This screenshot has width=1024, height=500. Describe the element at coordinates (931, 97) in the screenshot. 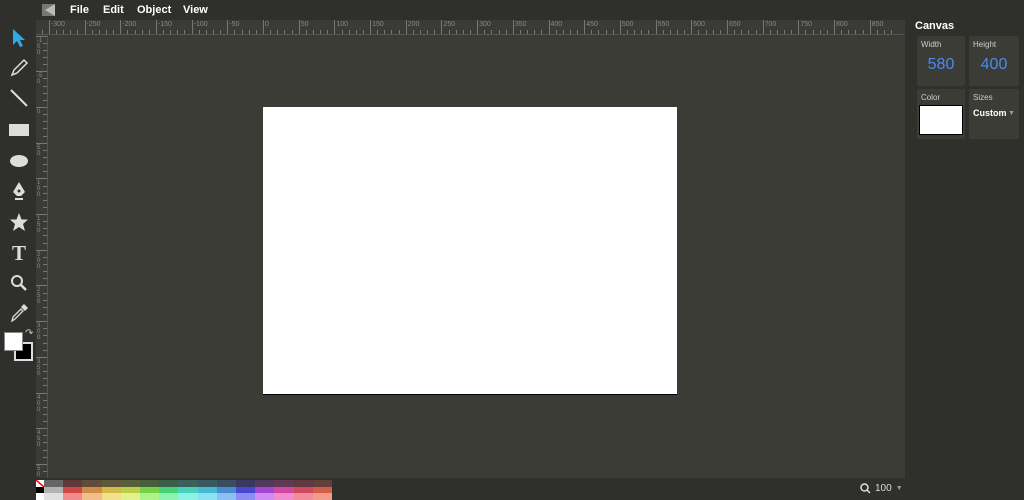

I see `color-label: Color` at that location.